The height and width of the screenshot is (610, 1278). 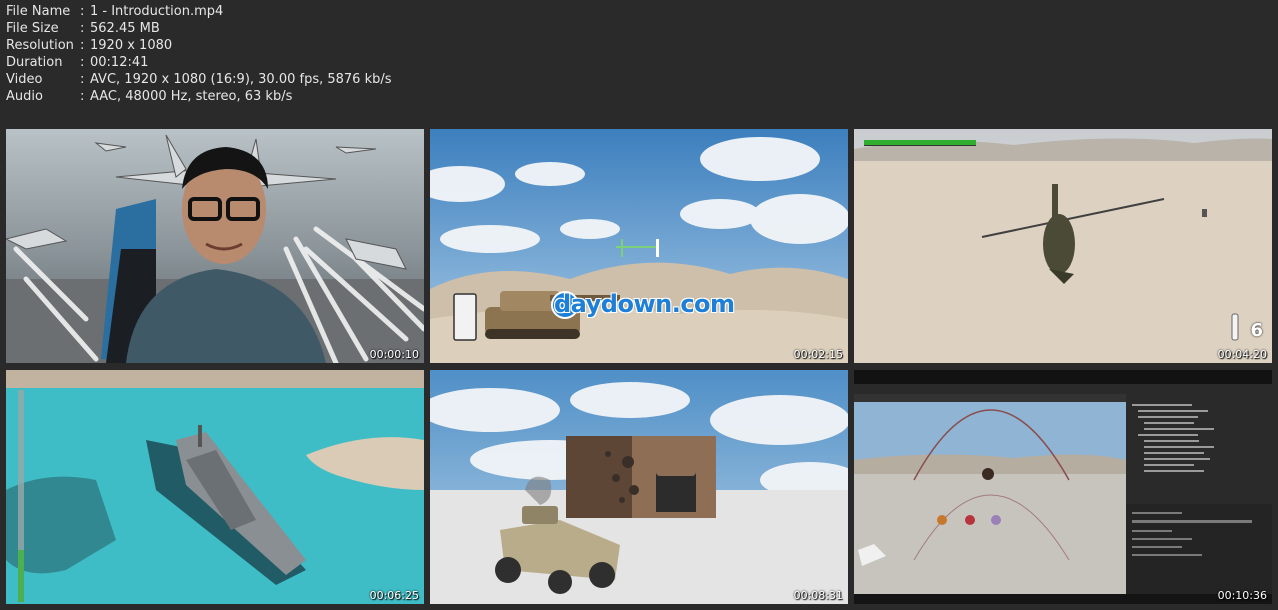 I want to click on thumbnail-3: 6 00:04:20, so click(x=1063, y=246).